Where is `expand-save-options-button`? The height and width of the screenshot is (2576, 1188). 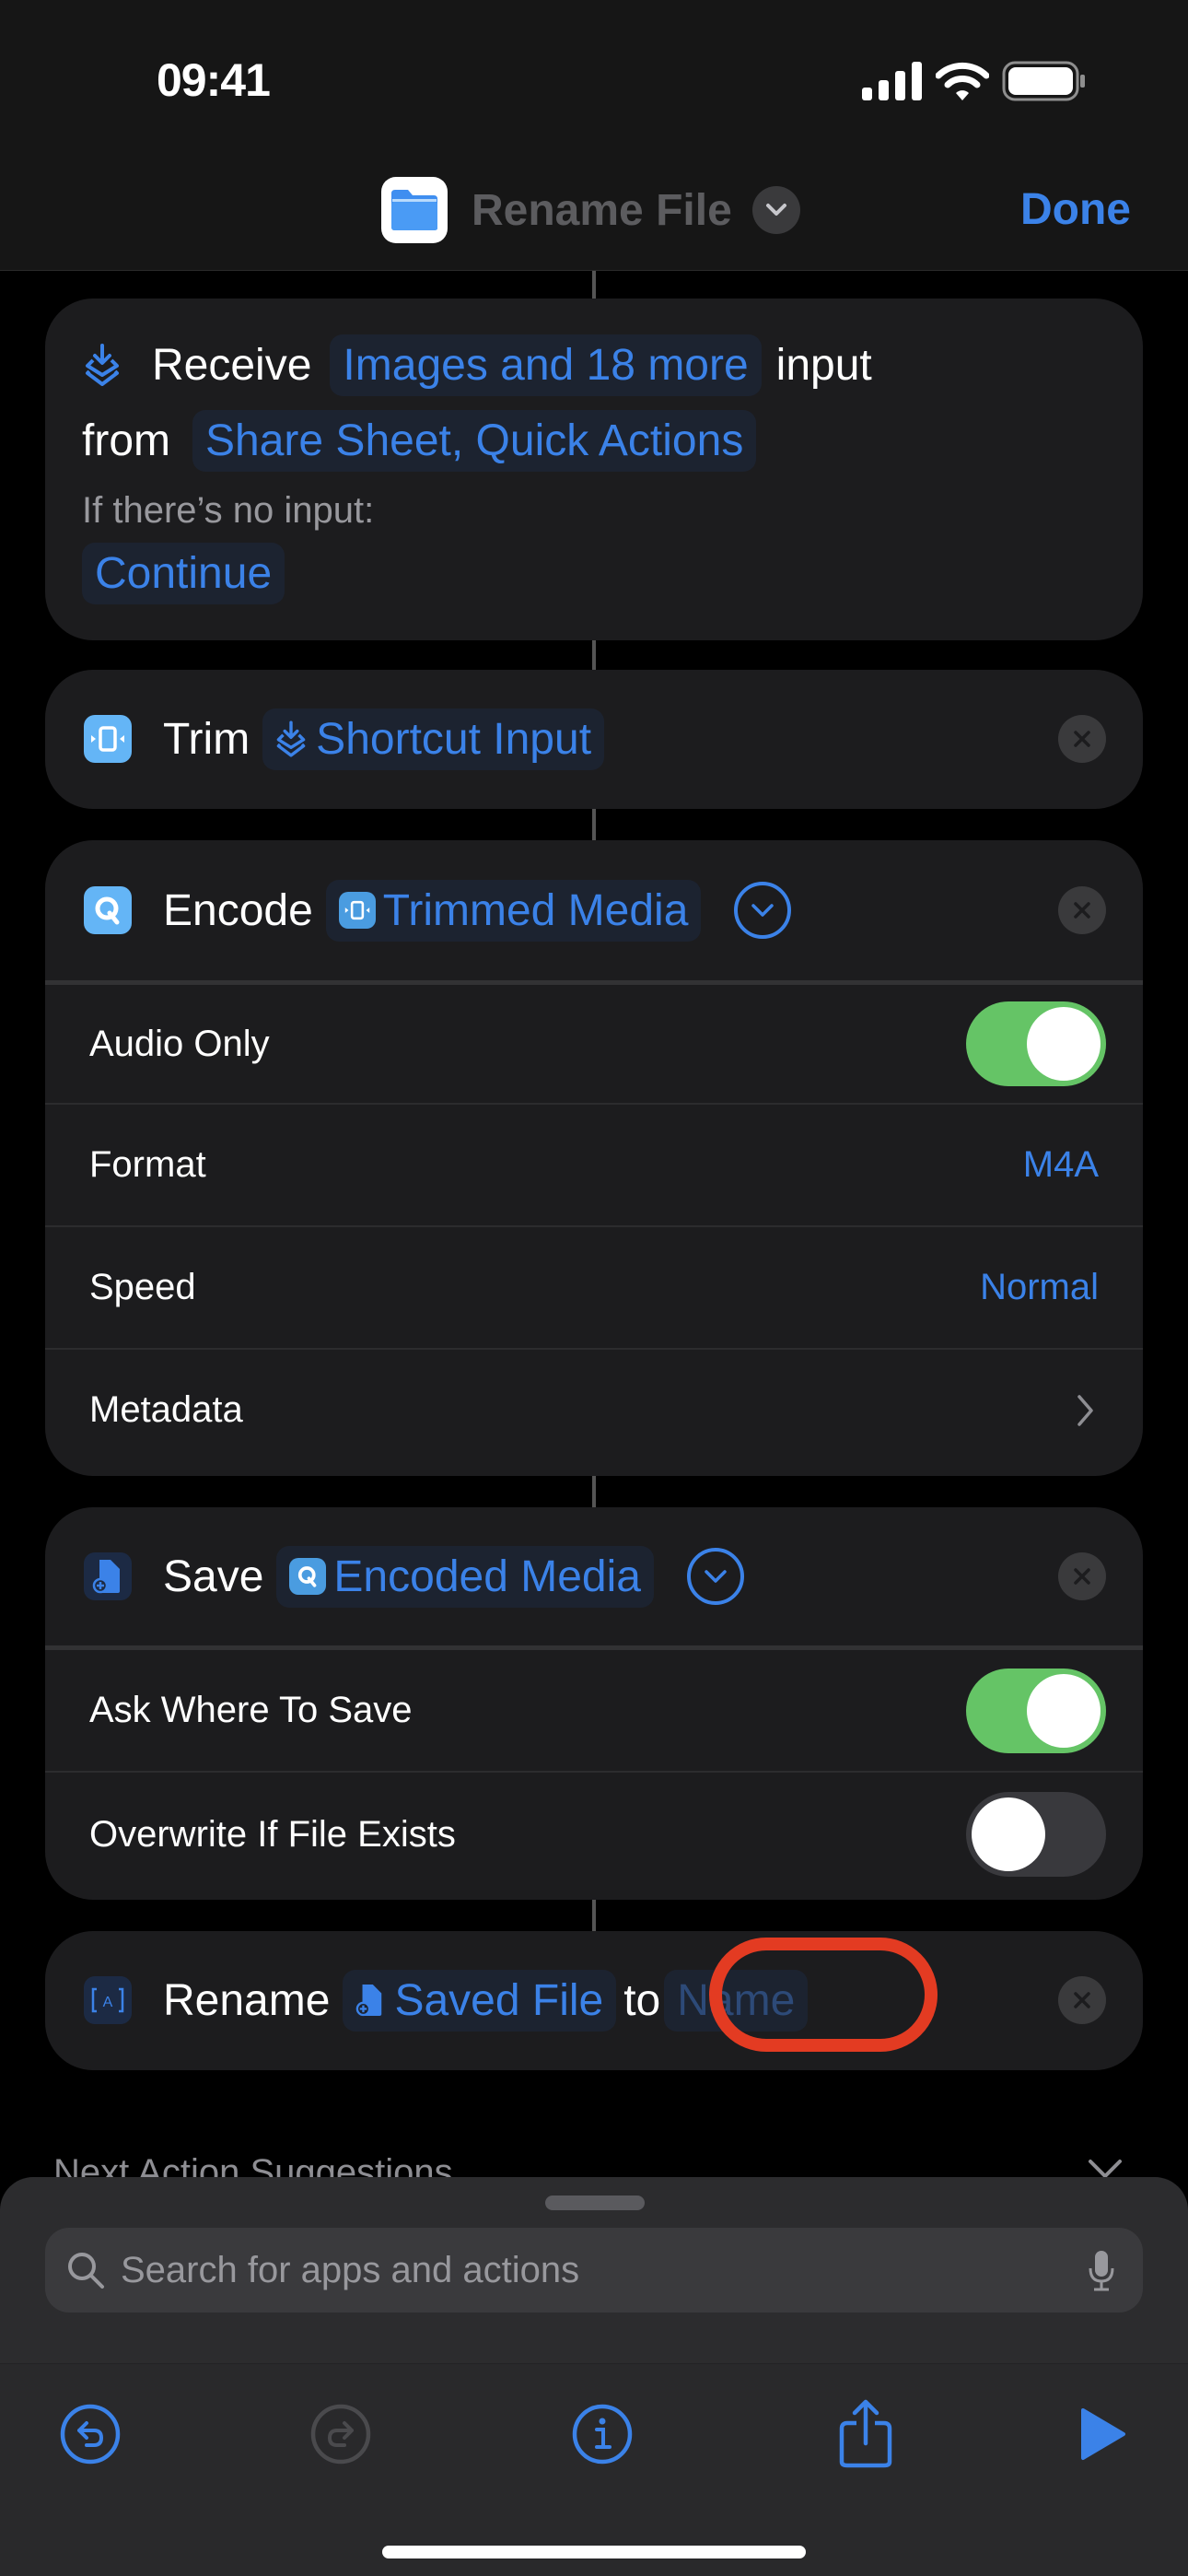 expand-save-options-button is located at coordinates (715, 1576).